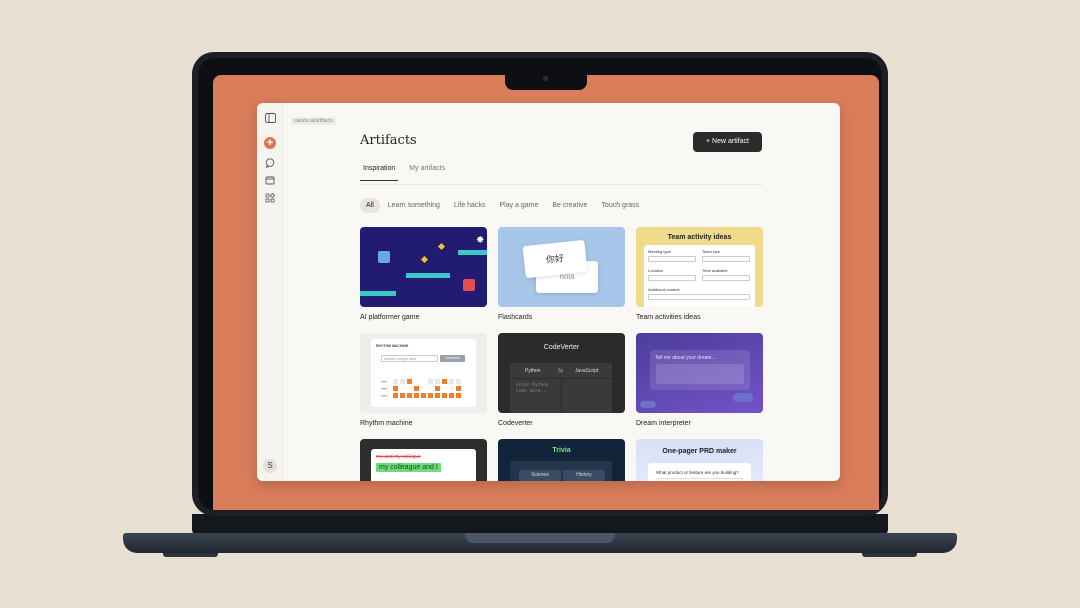 This screenshot has height=608, width=1080. I want to click on laptop-hinge, so click(540, 538).